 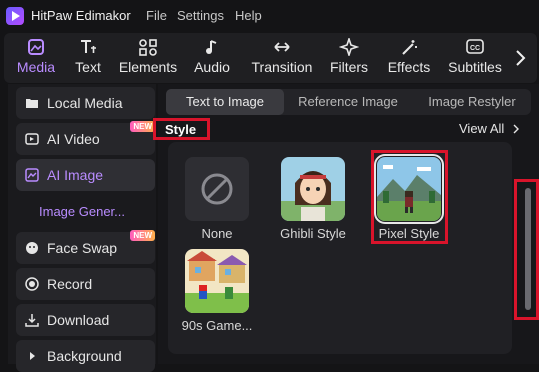 What do you see at coordinates (88, 58) in the screenshot?
I see `tab-text: Text` at bounding box center [88, 58].